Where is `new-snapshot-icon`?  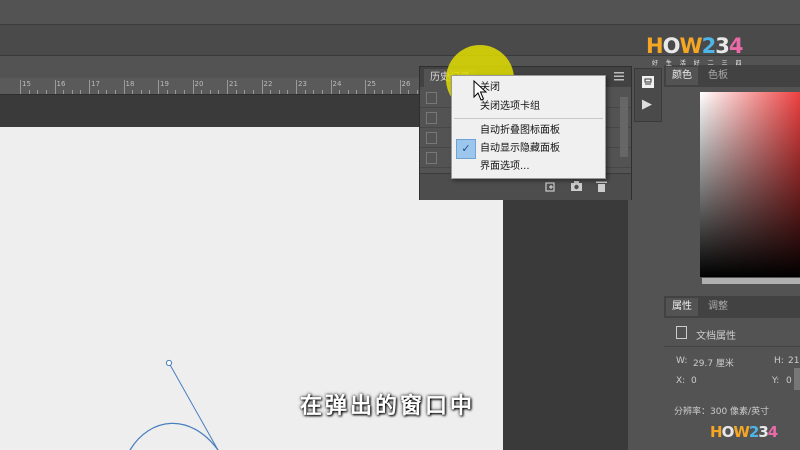 new-snapshot-icon is located at coordinates (550, 186).